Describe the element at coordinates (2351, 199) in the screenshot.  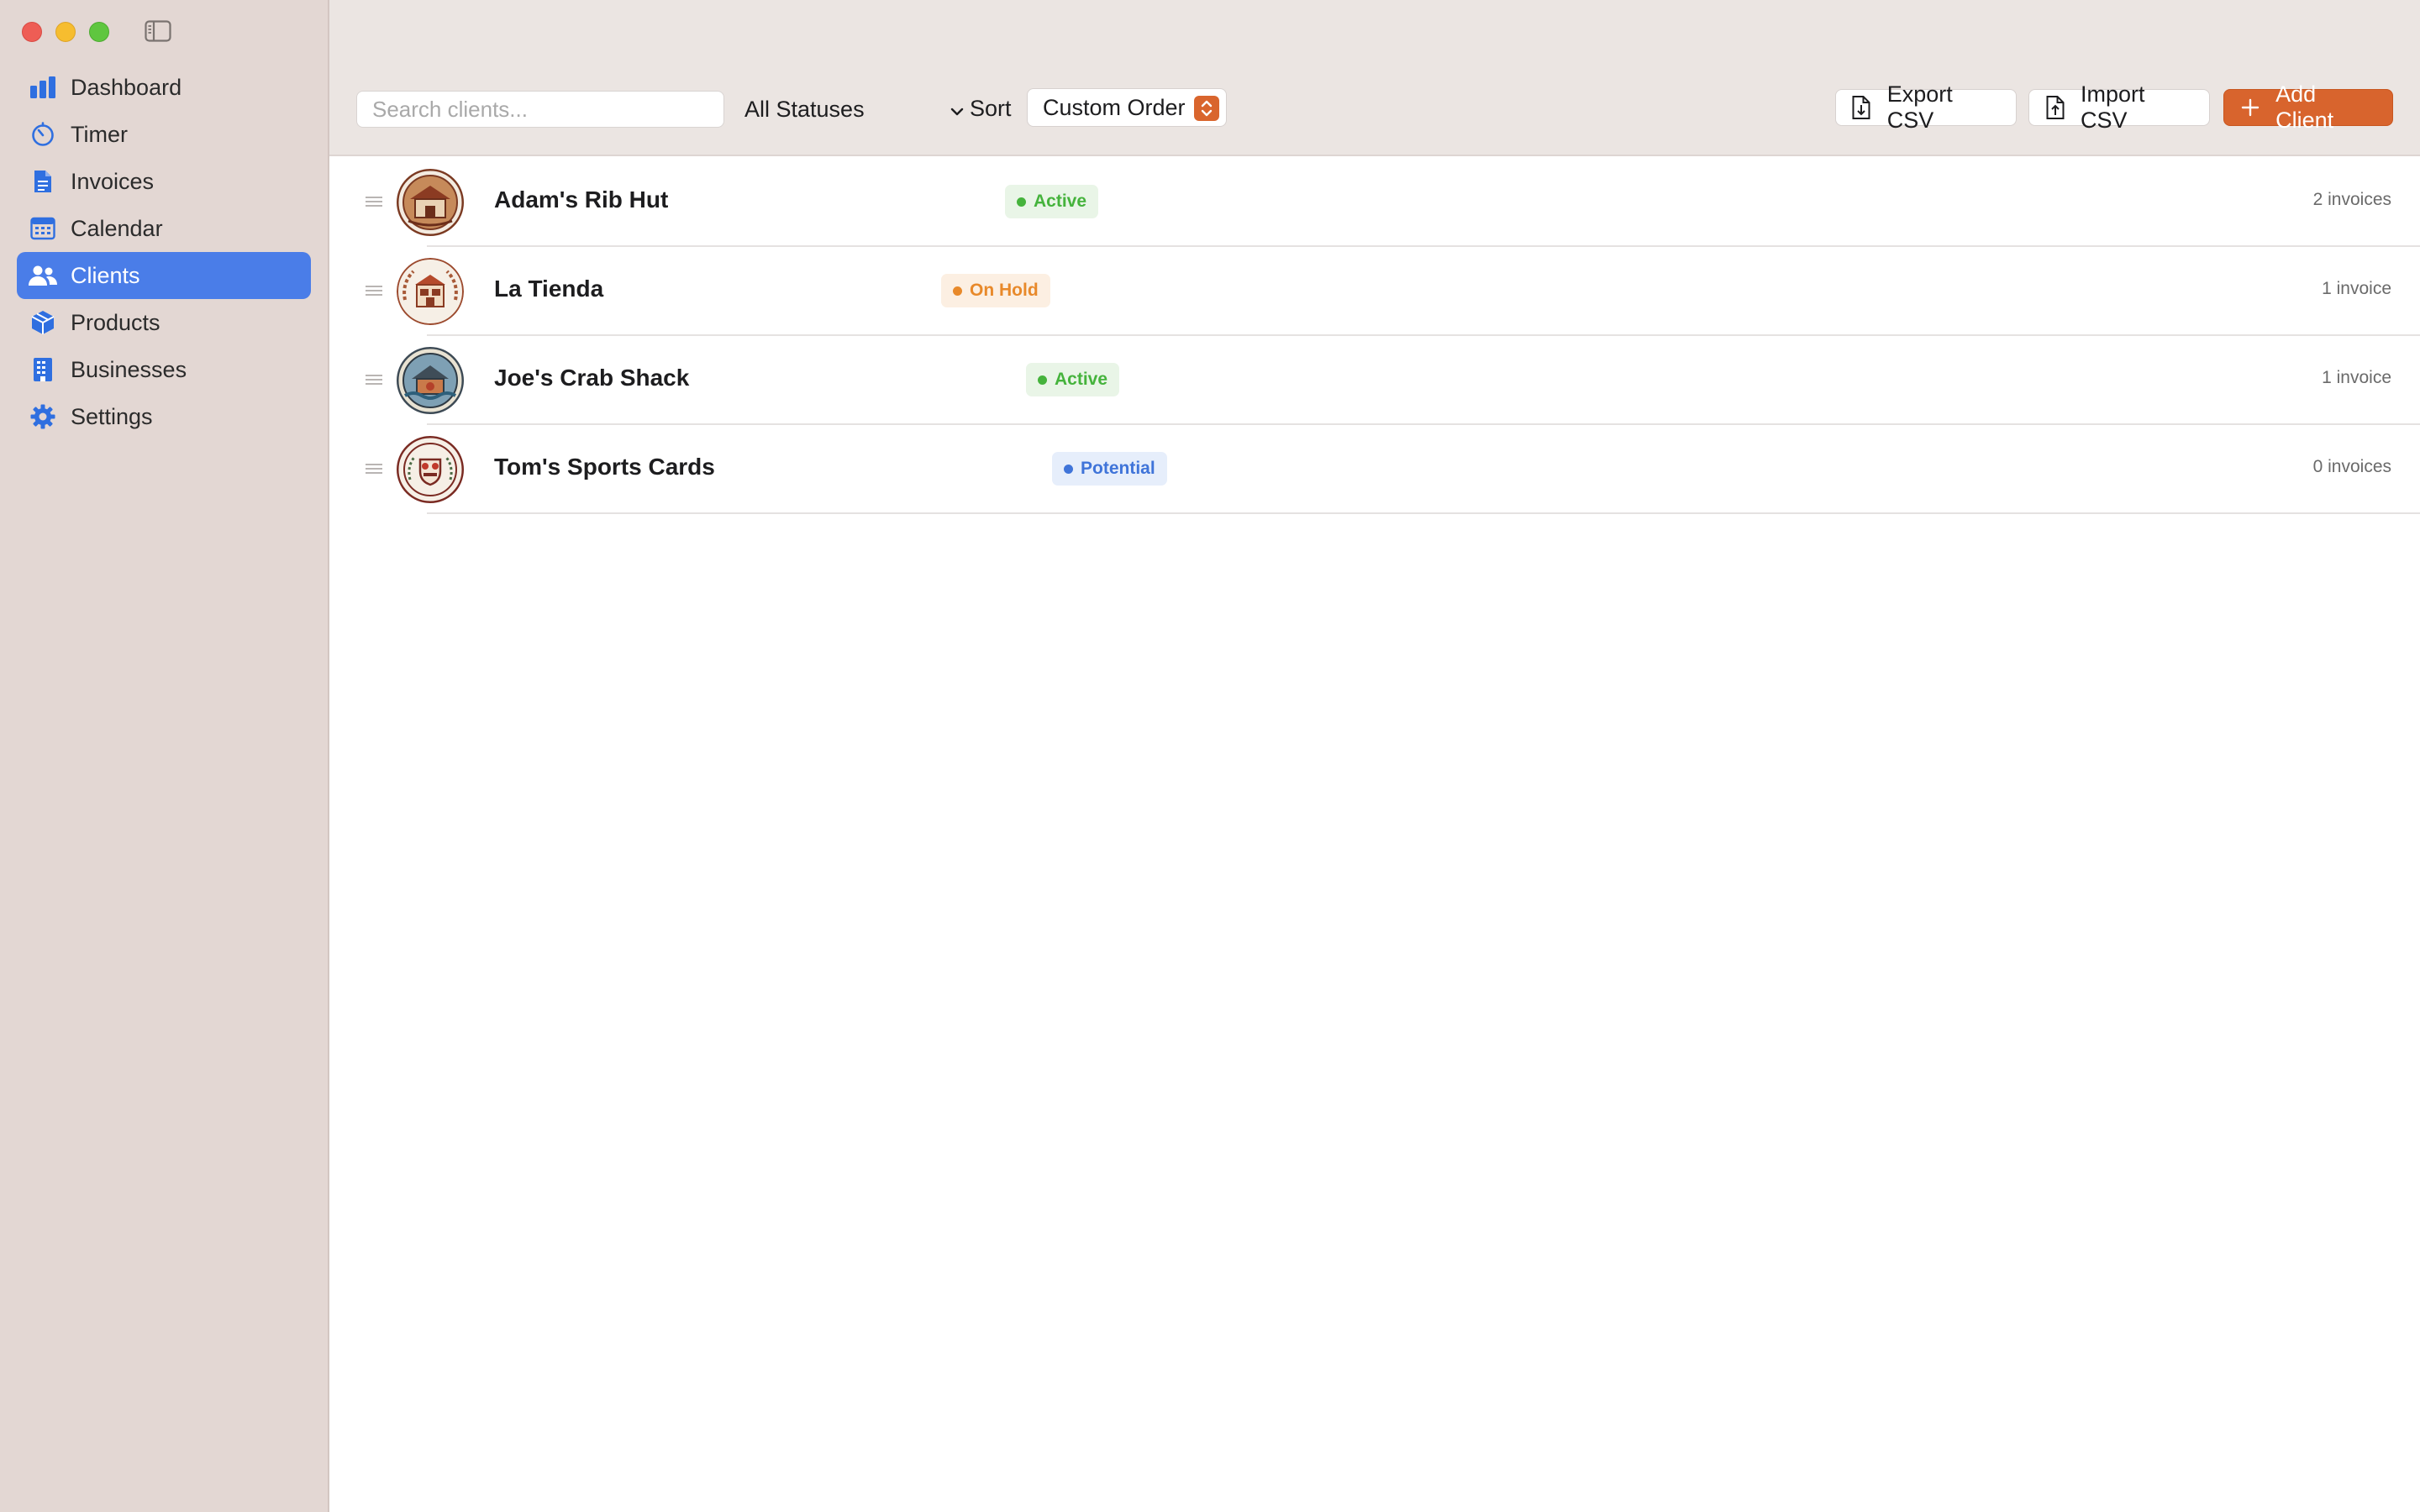
I see `invoice-count: 2 invoices` at that location.